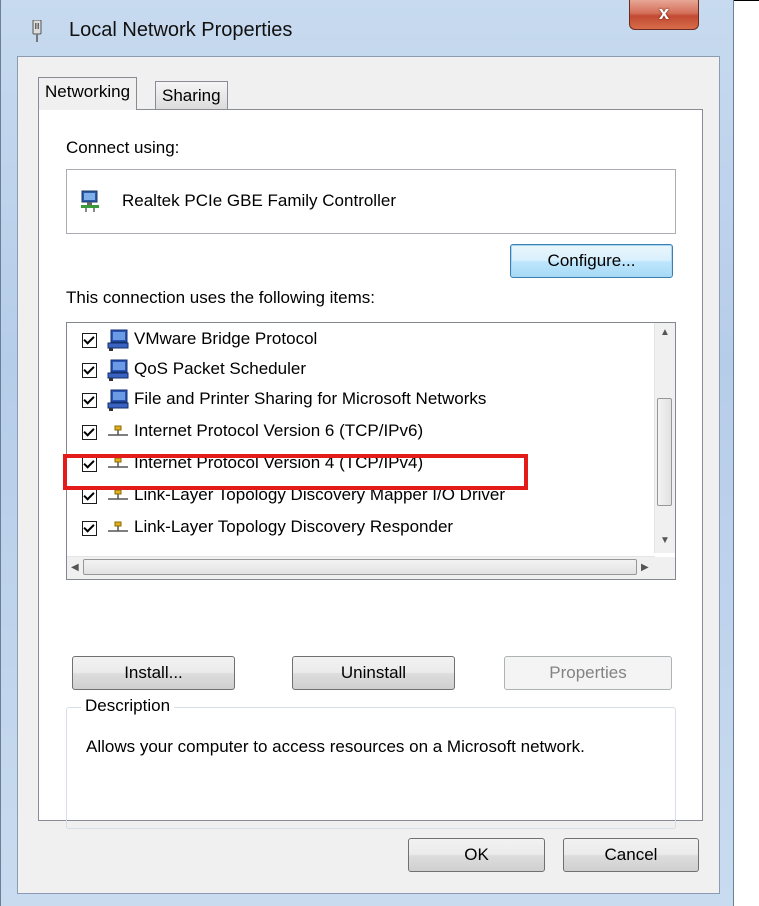  Describe the element at coordinates (37, 31) in the screenshot. I see `network-adapter-icon` at that location.